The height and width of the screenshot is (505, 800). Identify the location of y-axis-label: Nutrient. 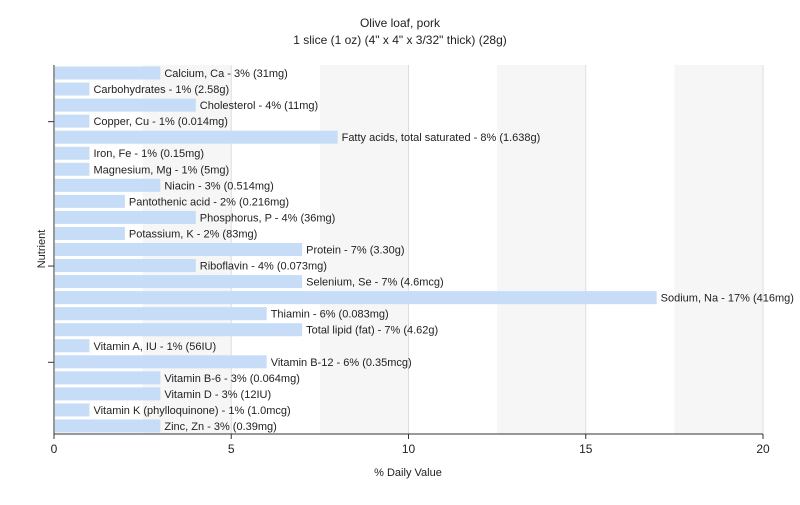
(42, 249).